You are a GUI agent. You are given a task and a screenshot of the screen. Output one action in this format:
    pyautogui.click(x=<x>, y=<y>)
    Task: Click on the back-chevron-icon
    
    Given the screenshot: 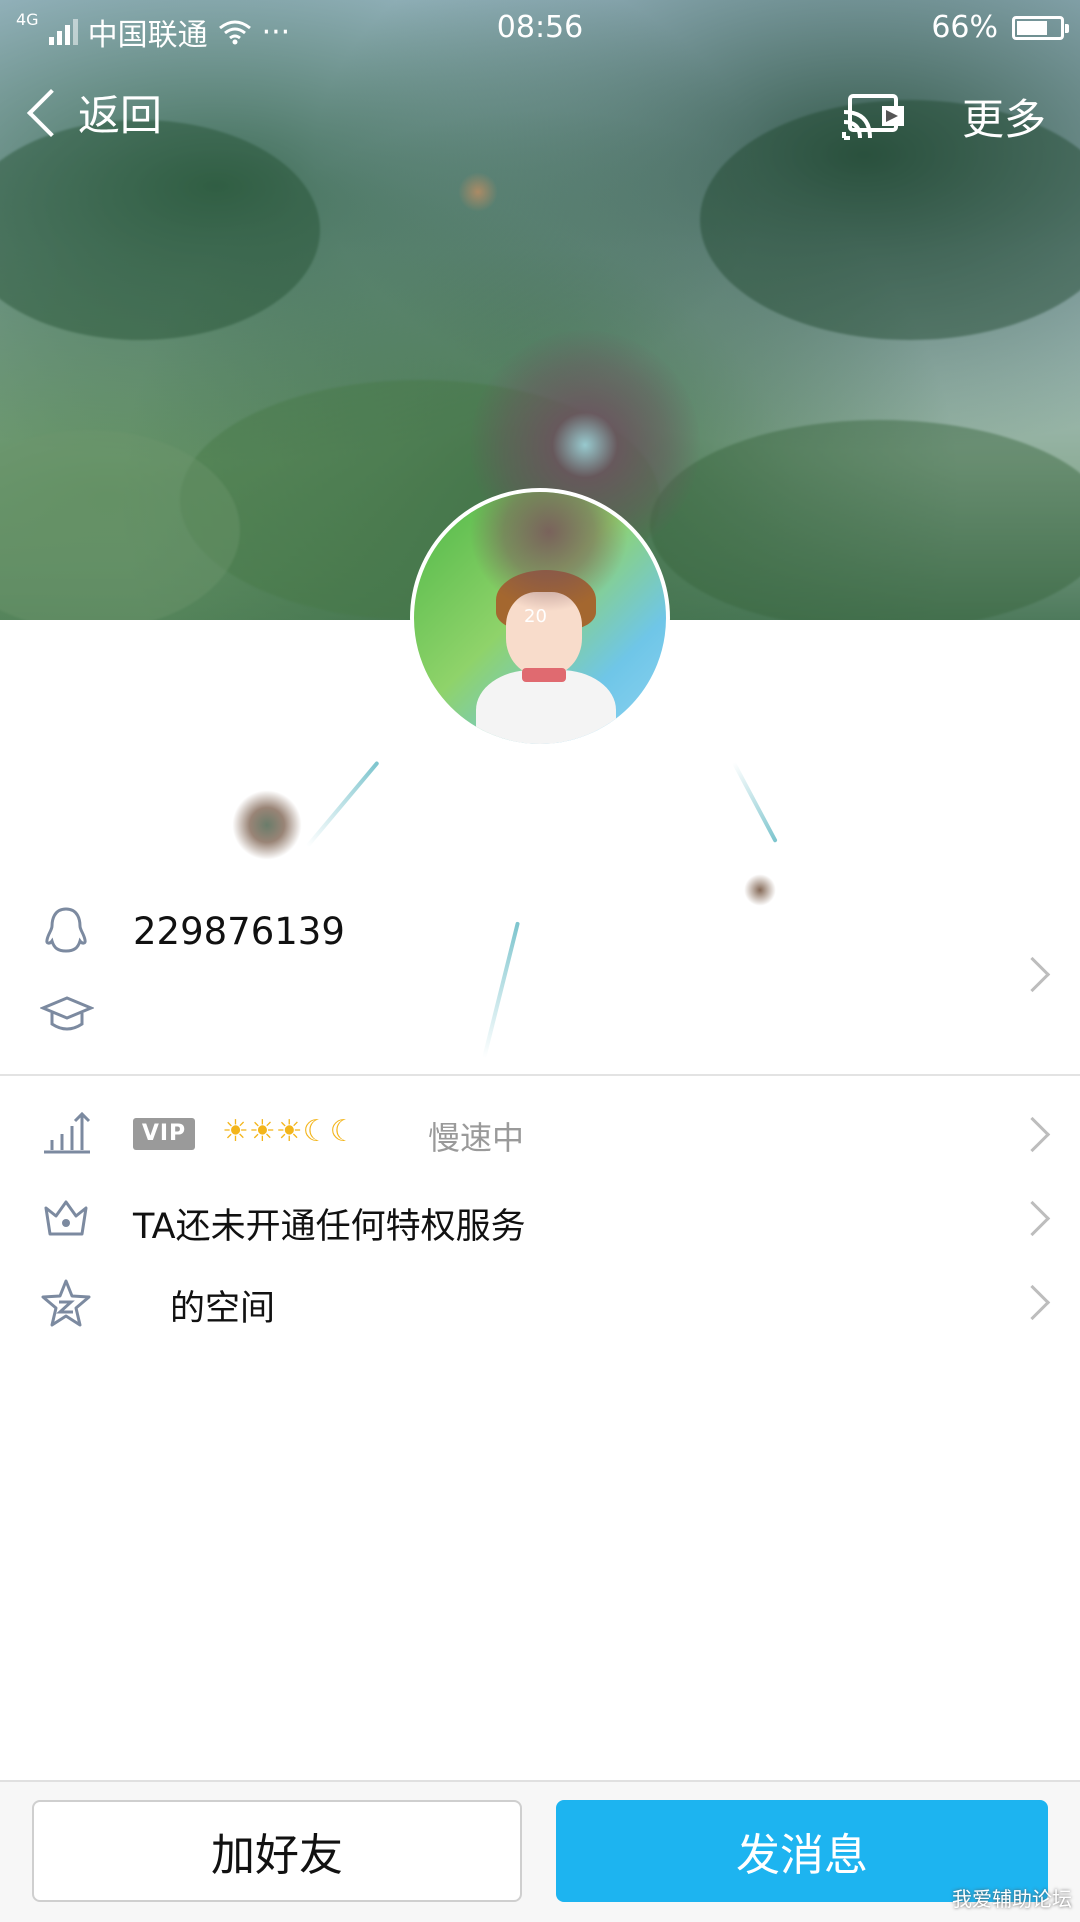 What is the action you would take?
    pyautogui.click(x=51, y=112)
    